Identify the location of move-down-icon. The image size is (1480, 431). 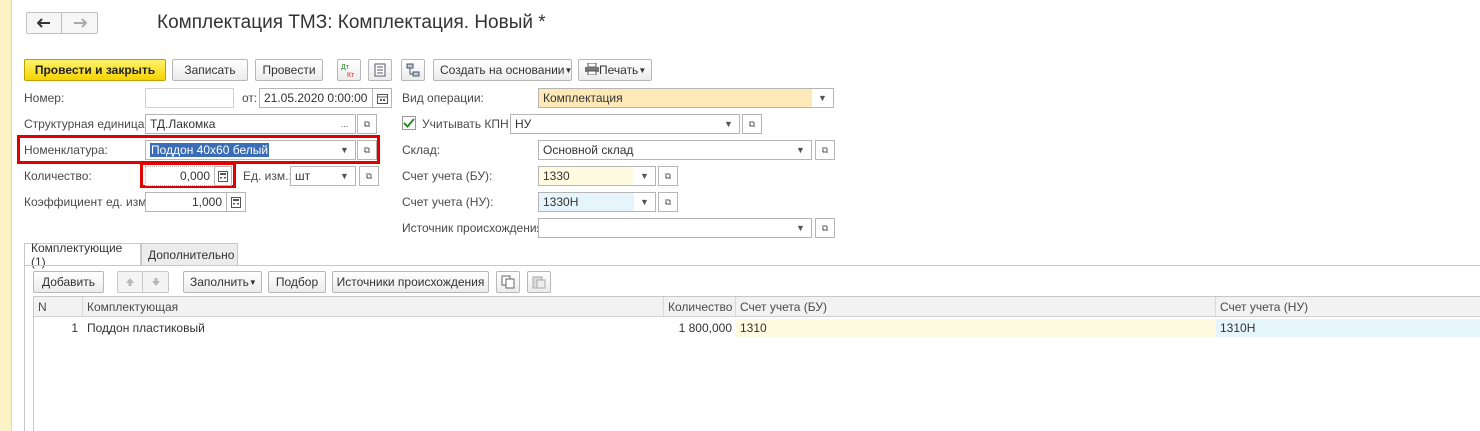
(155, 282).